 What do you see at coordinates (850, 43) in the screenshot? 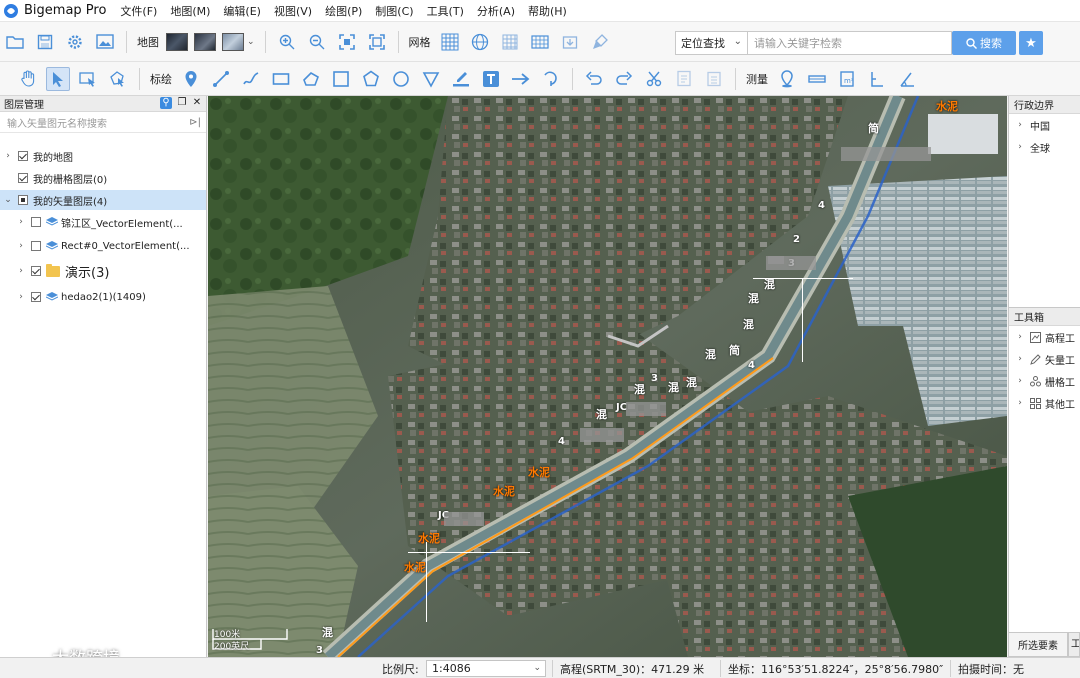
I see `search-input: 请输入关键字检索` at bounding box center [850, 43].